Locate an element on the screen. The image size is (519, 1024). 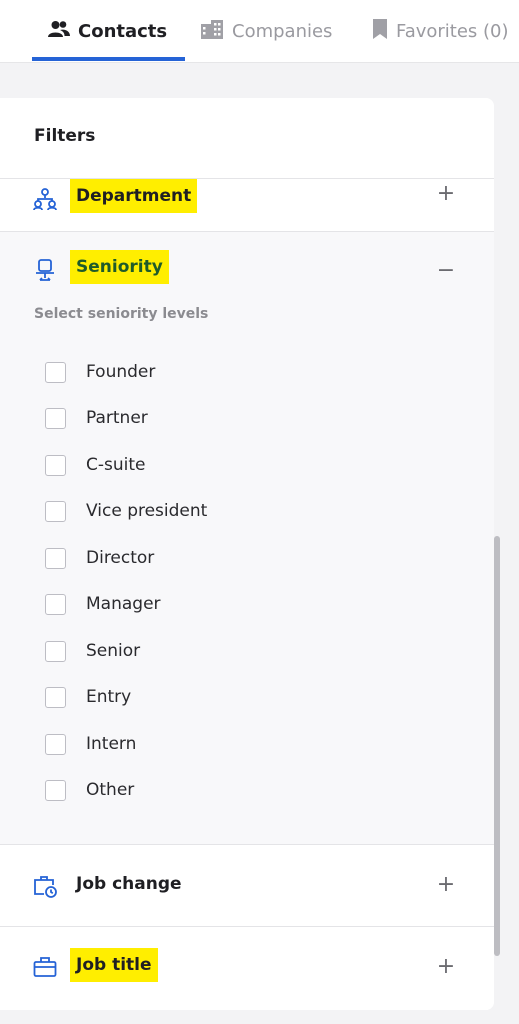
seniority-option: Founder is located at coordinates (195, 372).